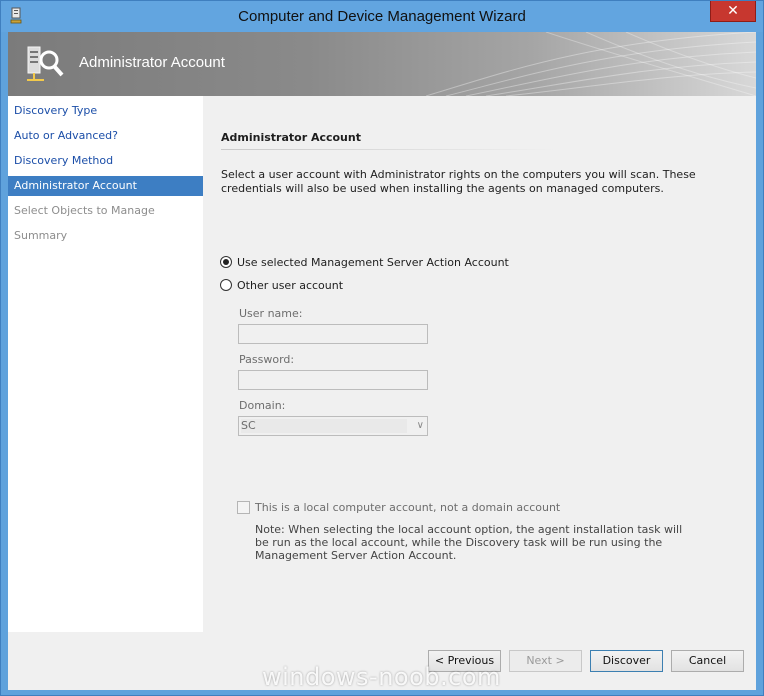  What do you see at coordinates (381, 677) in the screenshot?
I see `site-watermark: windows-noob.com` at bounding box center [381, 677].